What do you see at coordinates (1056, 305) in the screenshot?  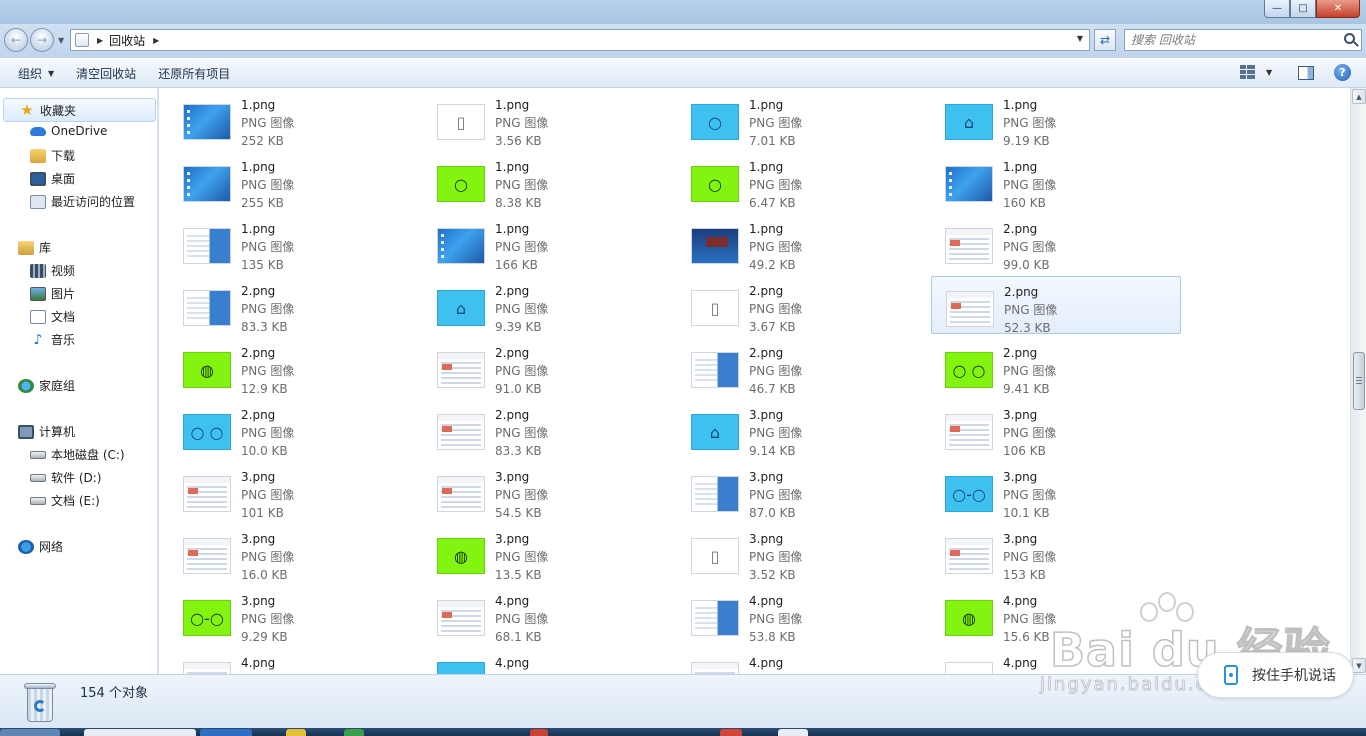 I see `file-tile: 2.png PNG 图像 52.3 KB` at bounding box center [1056, 305].